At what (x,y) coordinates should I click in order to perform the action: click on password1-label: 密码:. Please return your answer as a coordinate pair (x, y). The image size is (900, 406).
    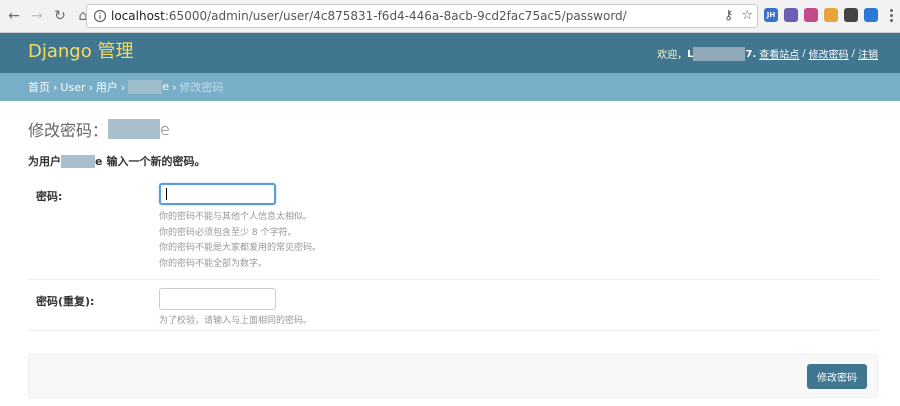
    Looking at the image, I should click on (49, 196).